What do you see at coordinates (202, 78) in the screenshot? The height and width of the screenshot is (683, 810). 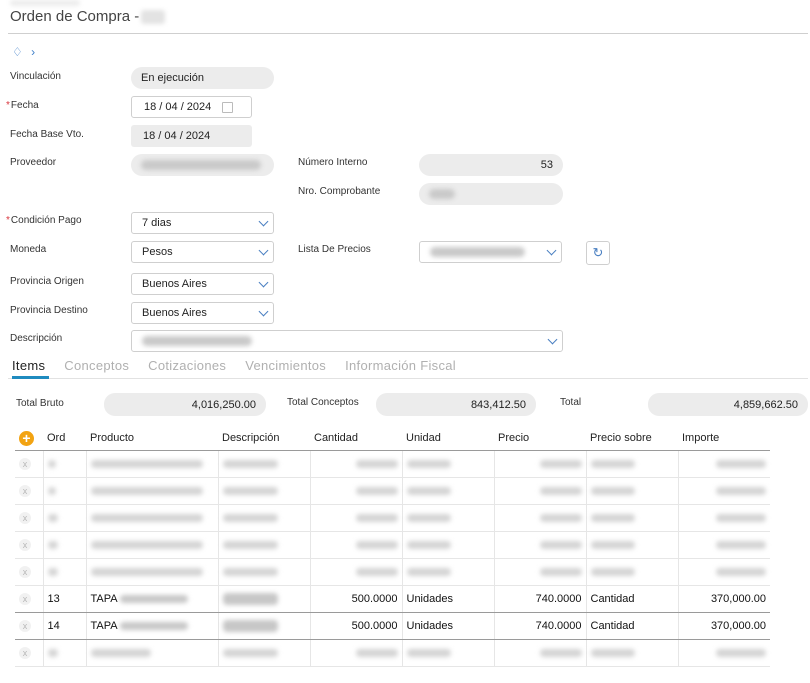 I see `vinculacion-field: En ejecución` at bounding box center [202, 78].